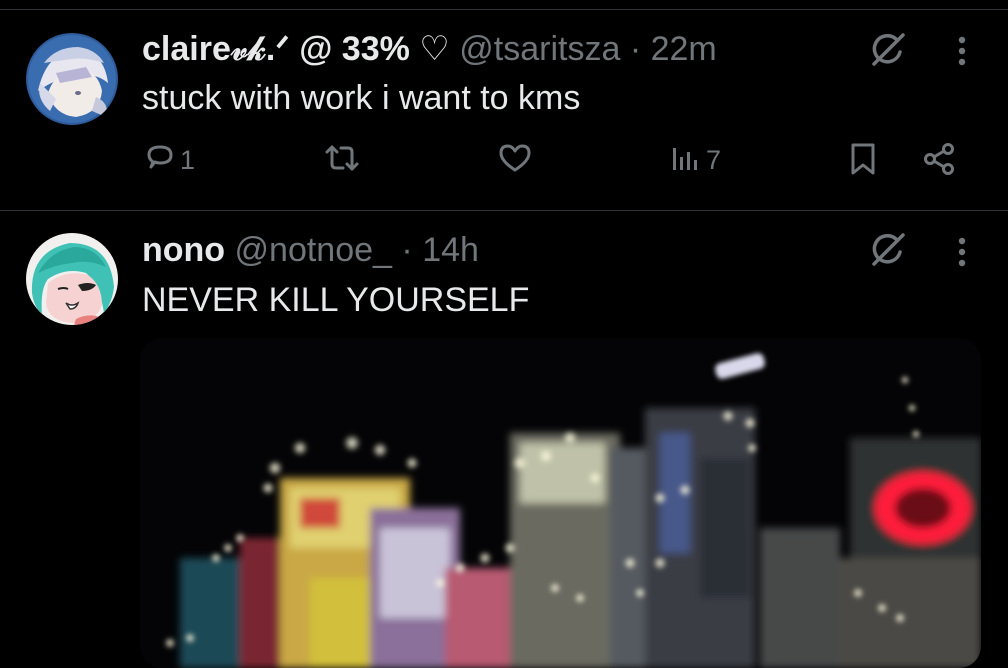 The image size is (1008, 668). Describe the element at coordinates (450, 250) in the screenshot. I see `timestamp: 14h` at that location.